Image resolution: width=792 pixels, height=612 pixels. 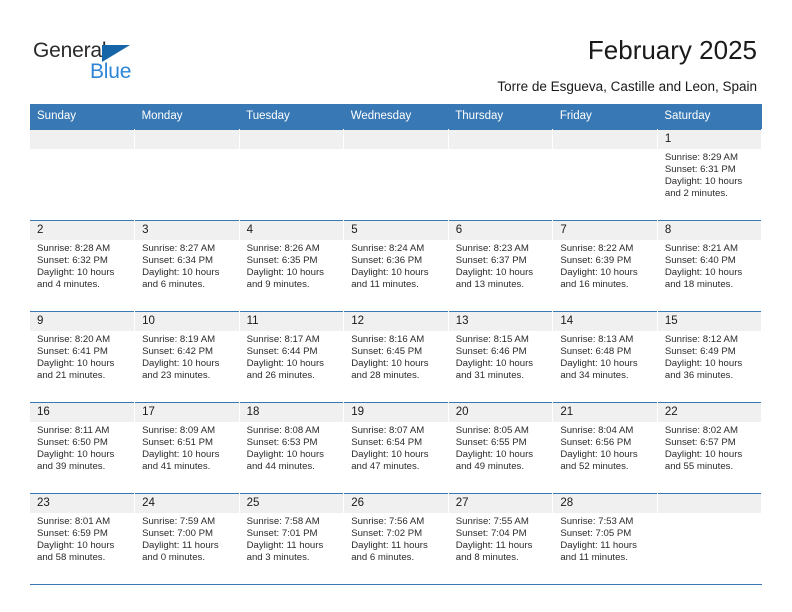 What do you see at coordinates (179, 521) in the screenshot?
I see `sunrise-text: Sunrise: 7:59 AM` at bounding box center [179, 521].